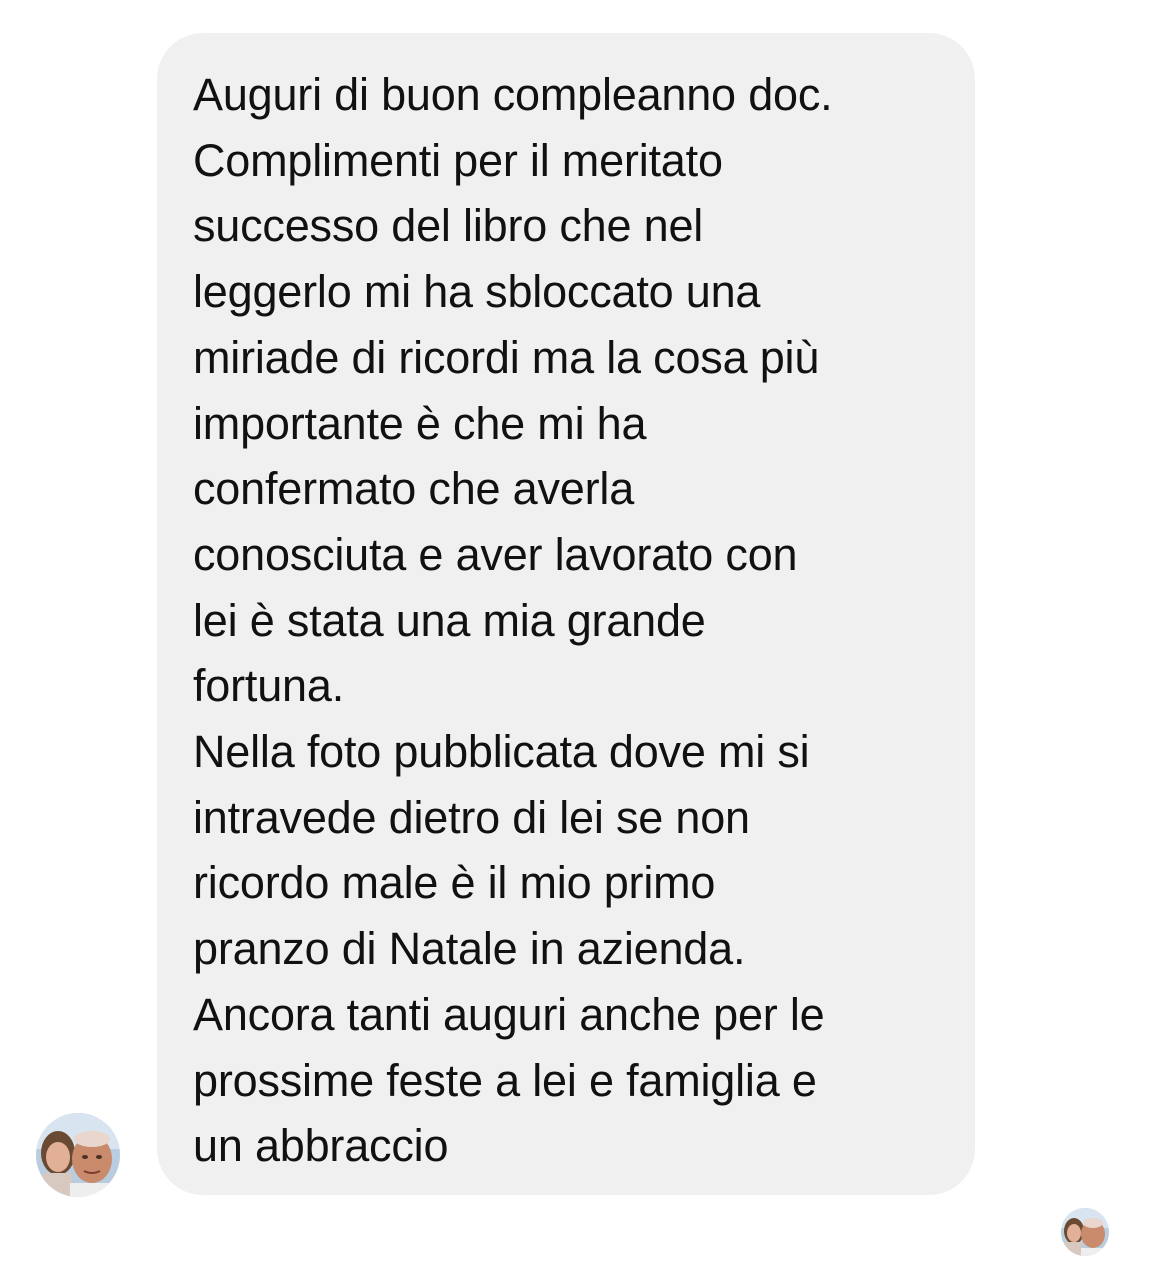 The width and height of the screenshot is (1170, 1280). What do you see at coordinates (513, 94) in the screenshot?
I see `message-line: Auguri di buon compleanno doc.` at bounding box center [513, 94].